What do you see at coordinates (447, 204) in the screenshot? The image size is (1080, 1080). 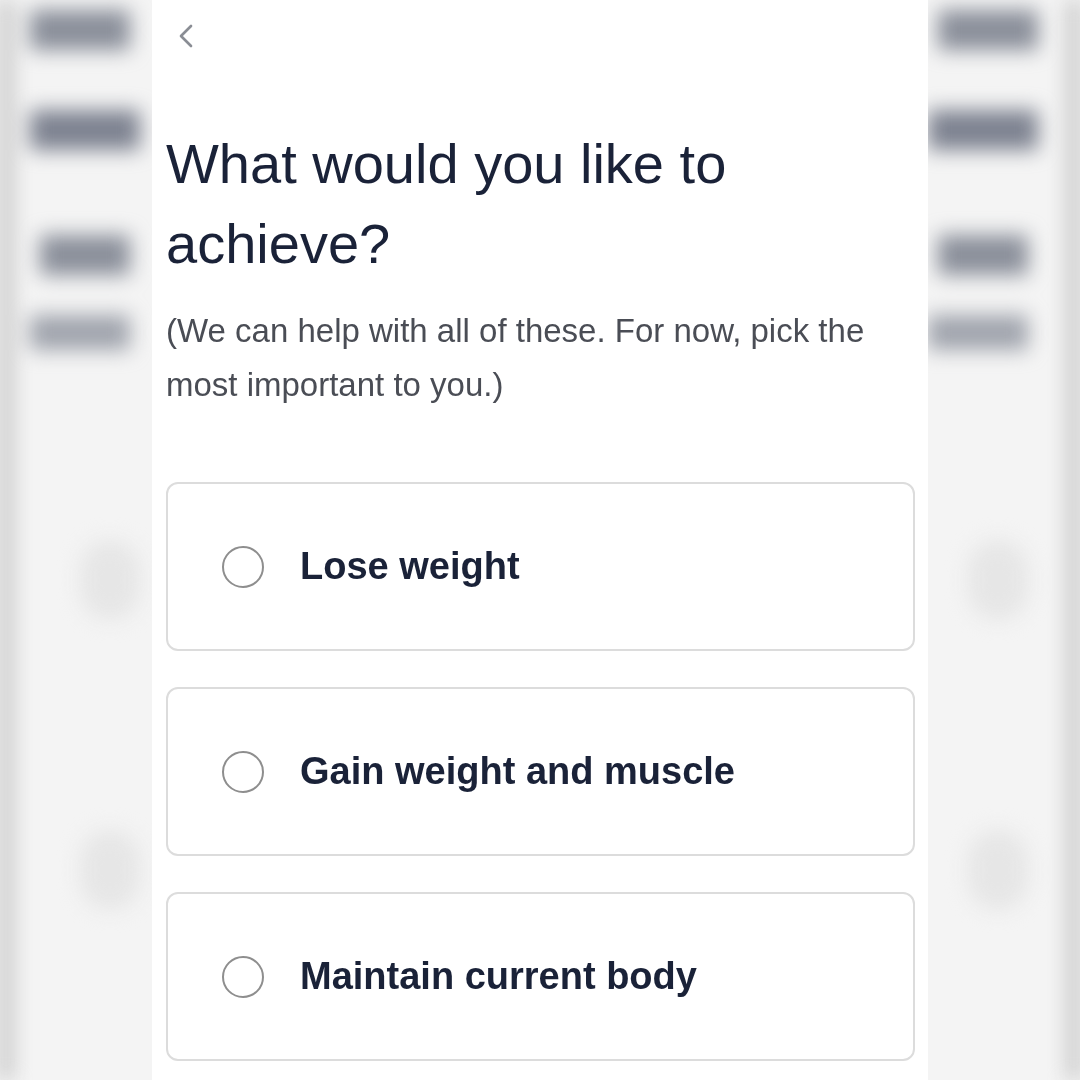 I see `page-title: What would you like to achieve?` at bounding box center [447, 204].